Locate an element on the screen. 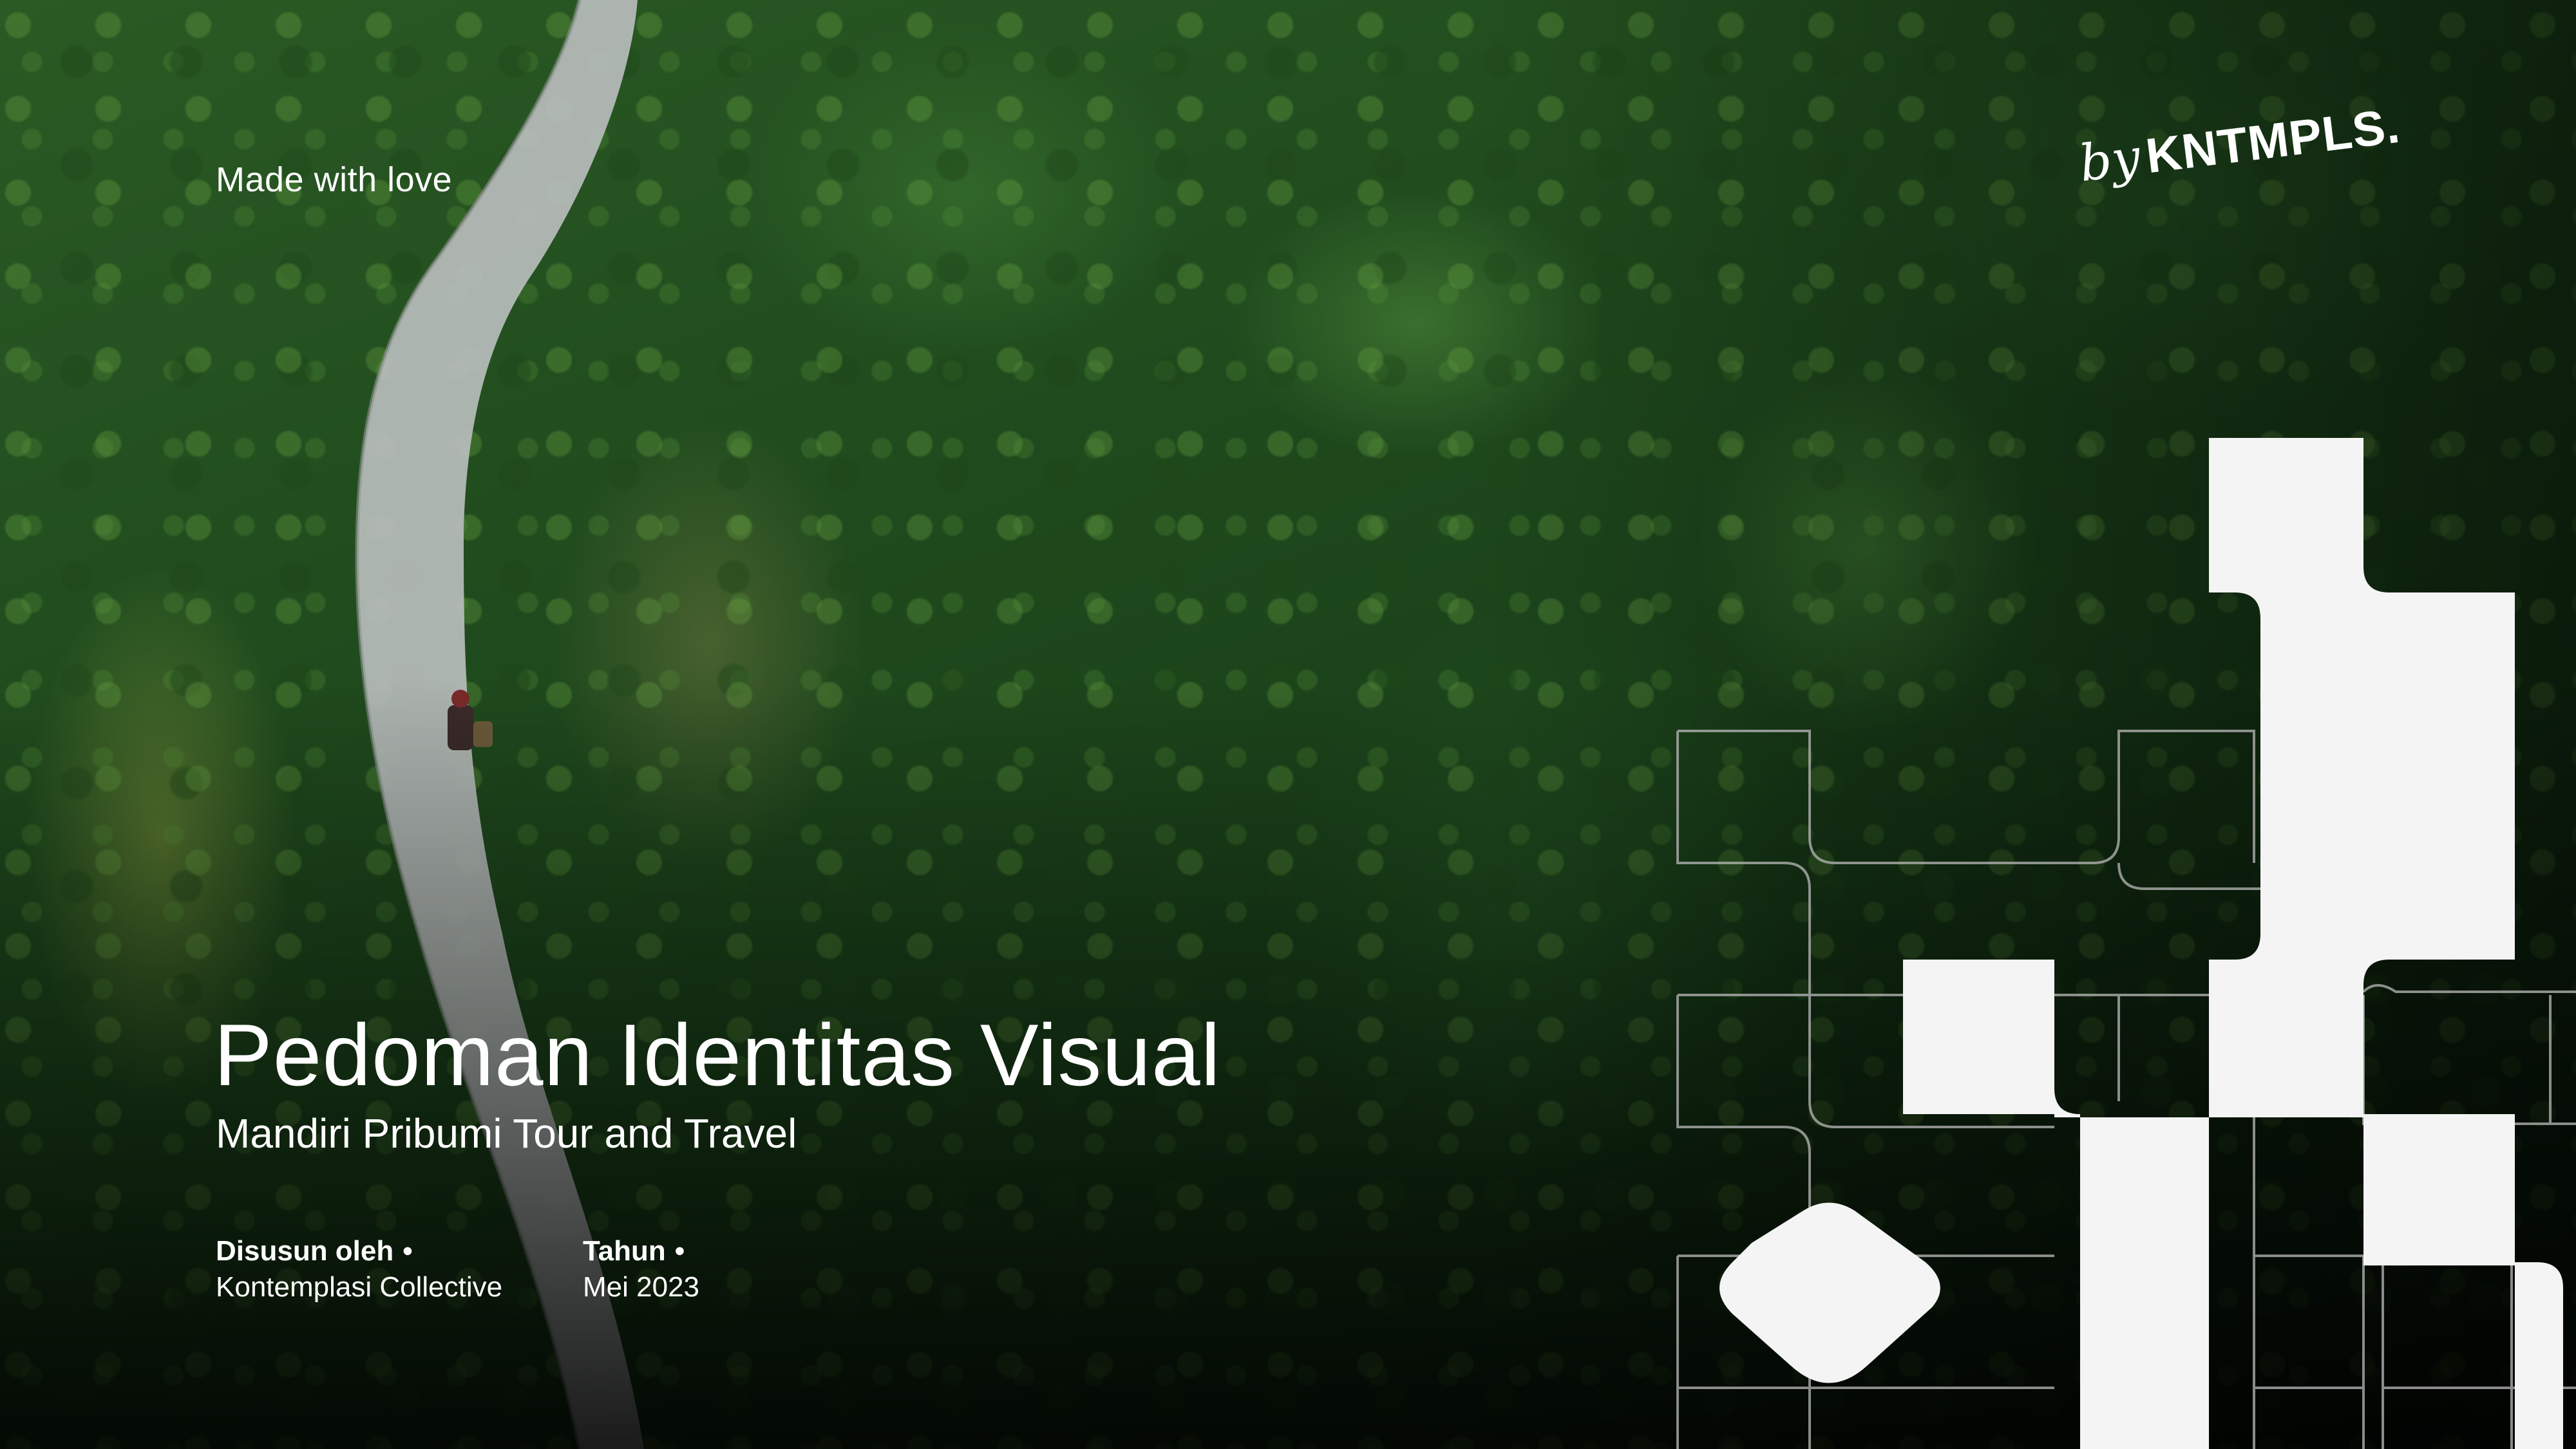  page-subtitle: Mandiri Pribumi Tour and Travel is located at coordinates (507, 1133).